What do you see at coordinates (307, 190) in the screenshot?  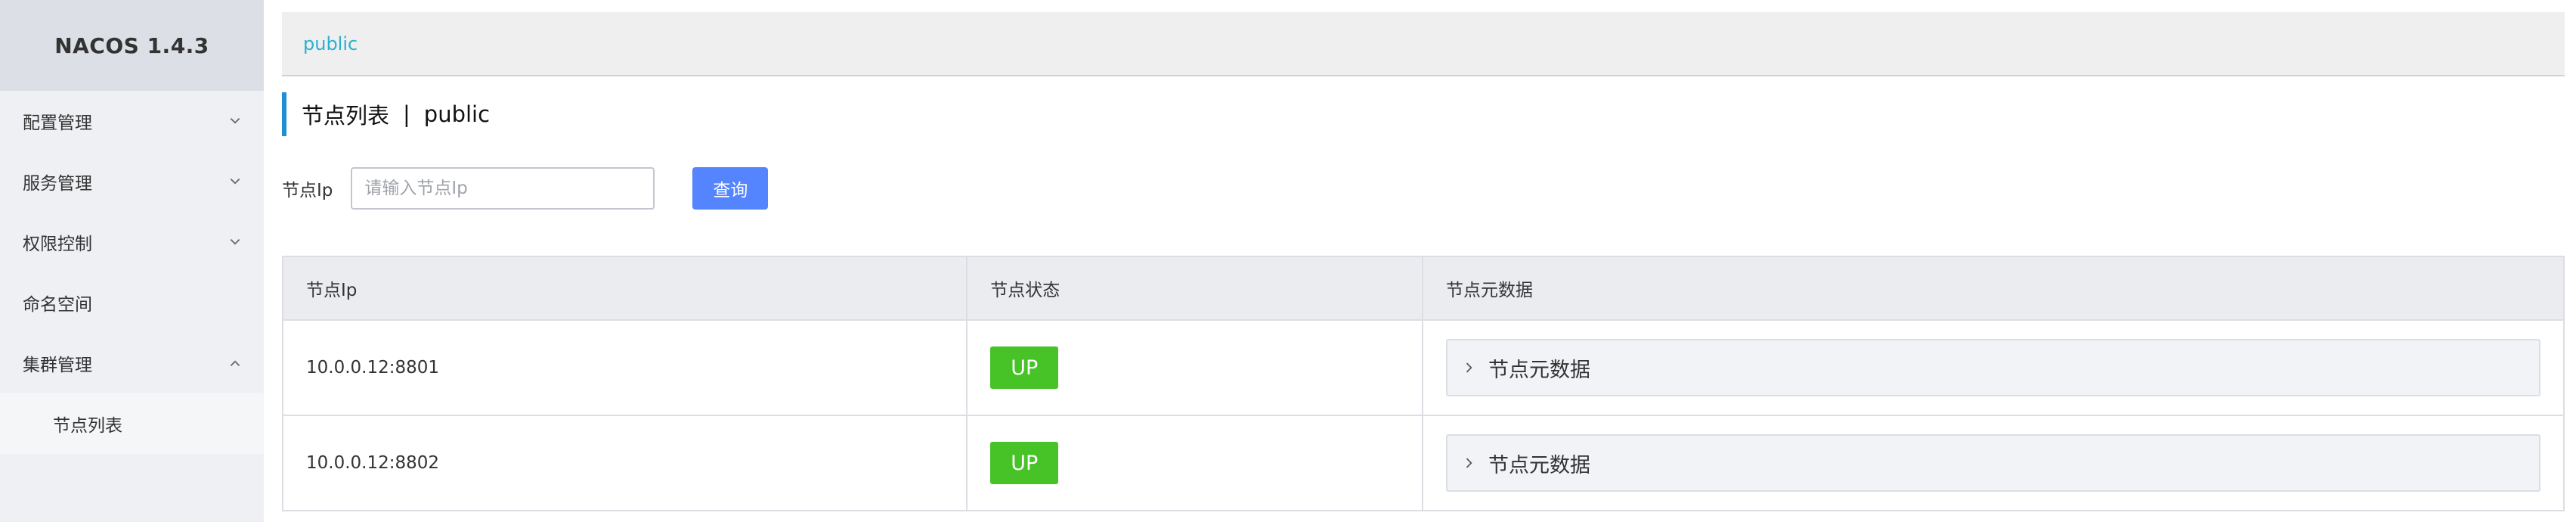 I see `node-ip-label: 节点Ip` at bounding box center [307, 190].